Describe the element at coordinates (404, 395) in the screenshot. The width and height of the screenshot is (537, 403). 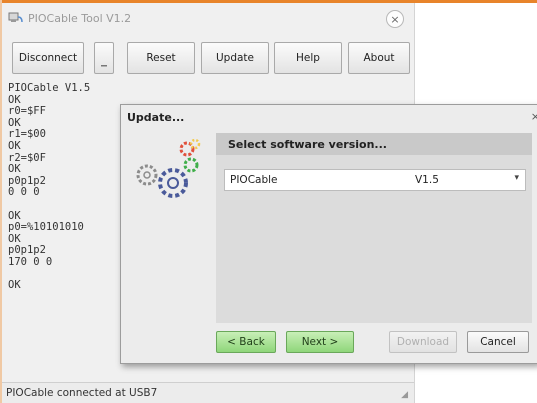
I see `resize-grip-icon: ◢` at that location.